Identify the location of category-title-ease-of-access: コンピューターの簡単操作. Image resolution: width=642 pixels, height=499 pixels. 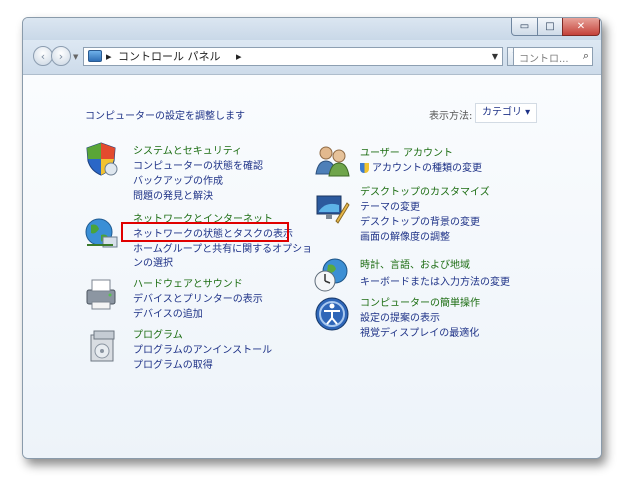
(420, 303).